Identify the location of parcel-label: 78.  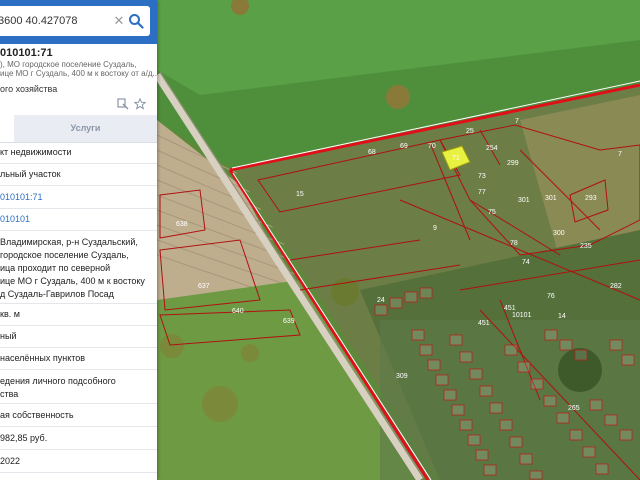
(514, 243).